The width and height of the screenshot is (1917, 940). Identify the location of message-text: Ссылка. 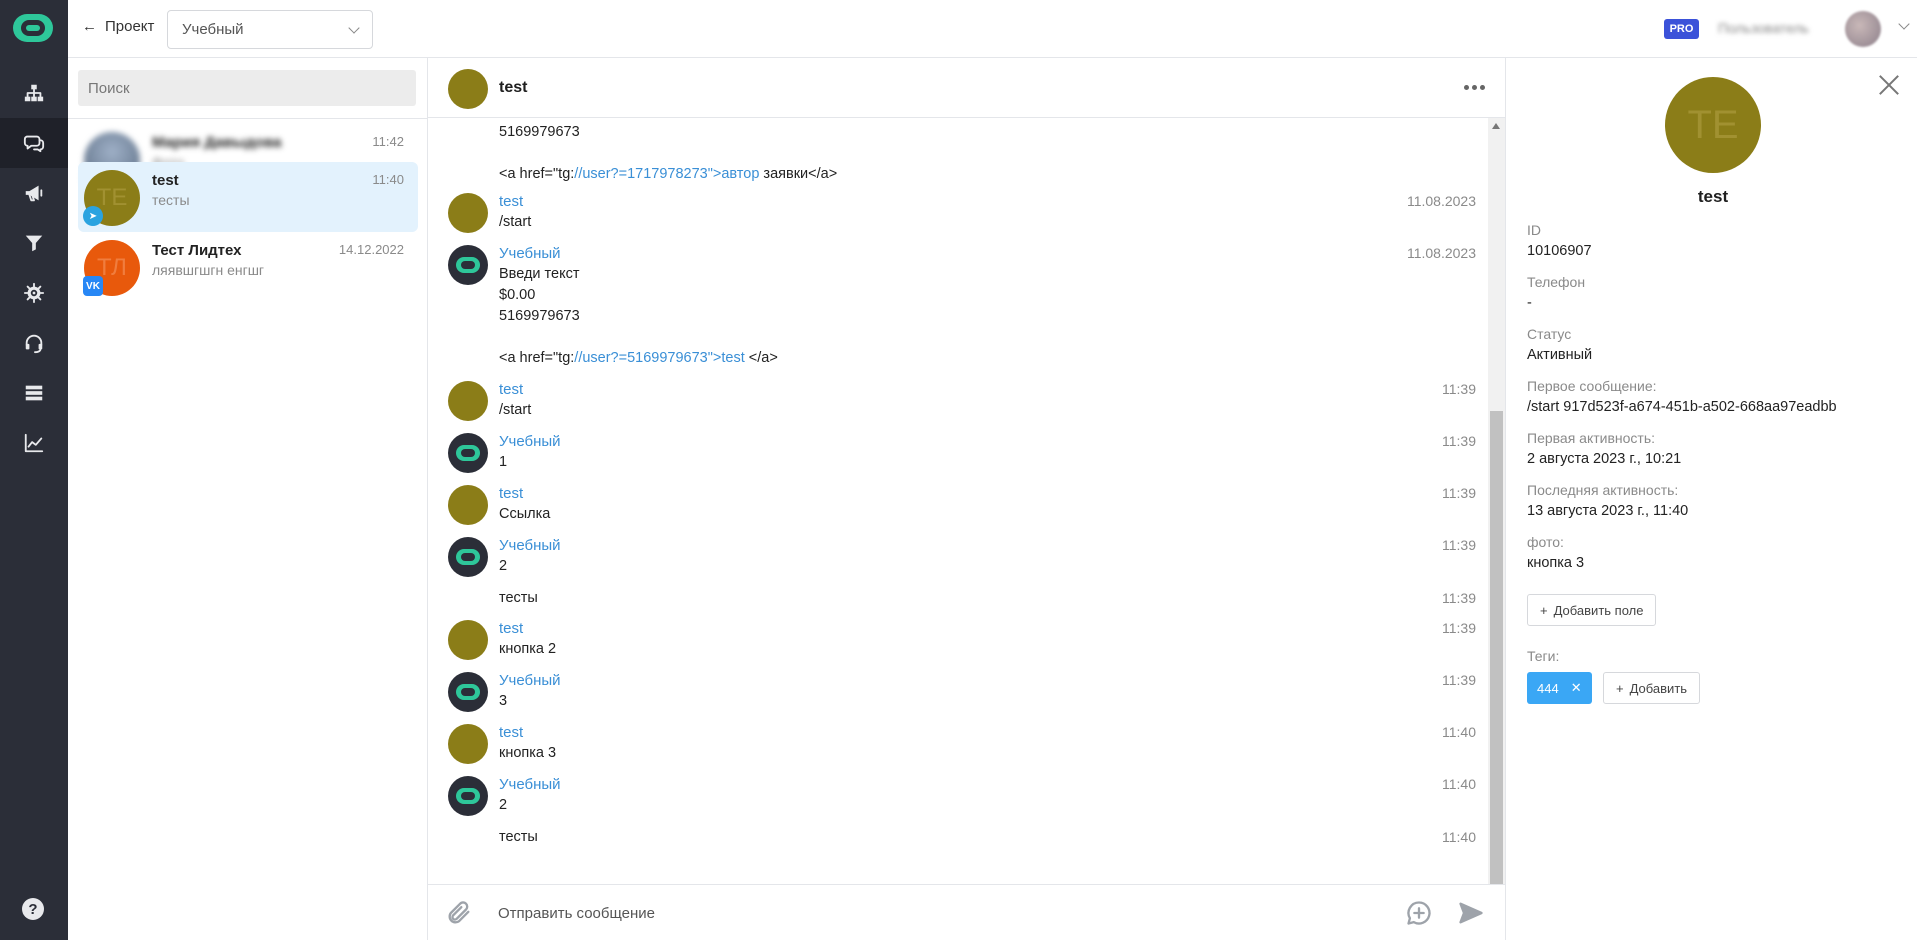
(525, 514).